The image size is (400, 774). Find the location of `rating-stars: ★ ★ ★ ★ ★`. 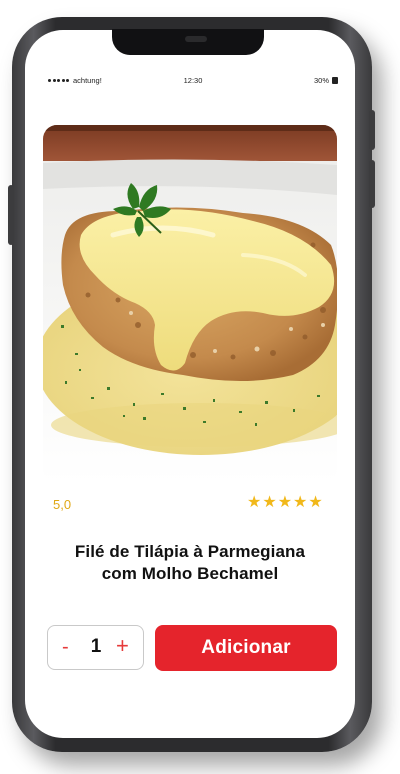

rating-stars: ★ ★ ★ ★ ★ is located at coordinates (285, 503).